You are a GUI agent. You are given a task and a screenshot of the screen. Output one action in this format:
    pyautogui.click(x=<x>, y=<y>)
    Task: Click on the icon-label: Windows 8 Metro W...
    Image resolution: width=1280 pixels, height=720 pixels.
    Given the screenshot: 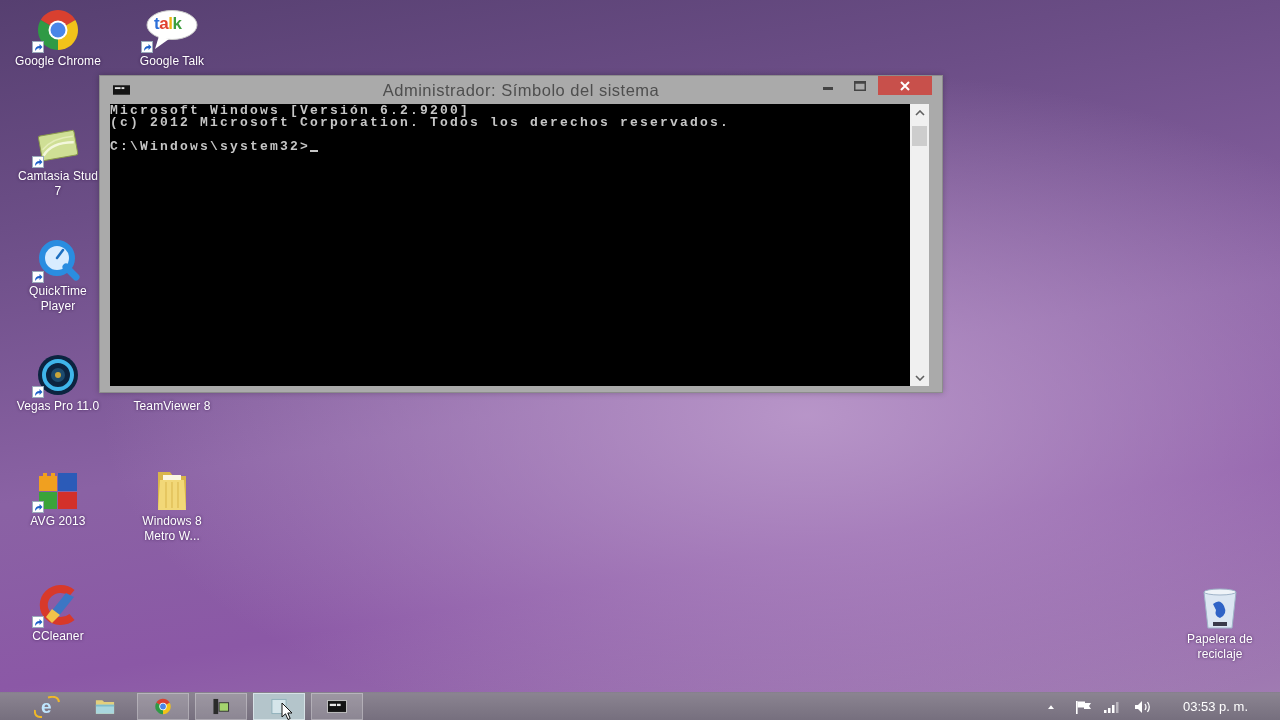 What is the action you would take?
    pyautogui.click(x=172, y=529)
    